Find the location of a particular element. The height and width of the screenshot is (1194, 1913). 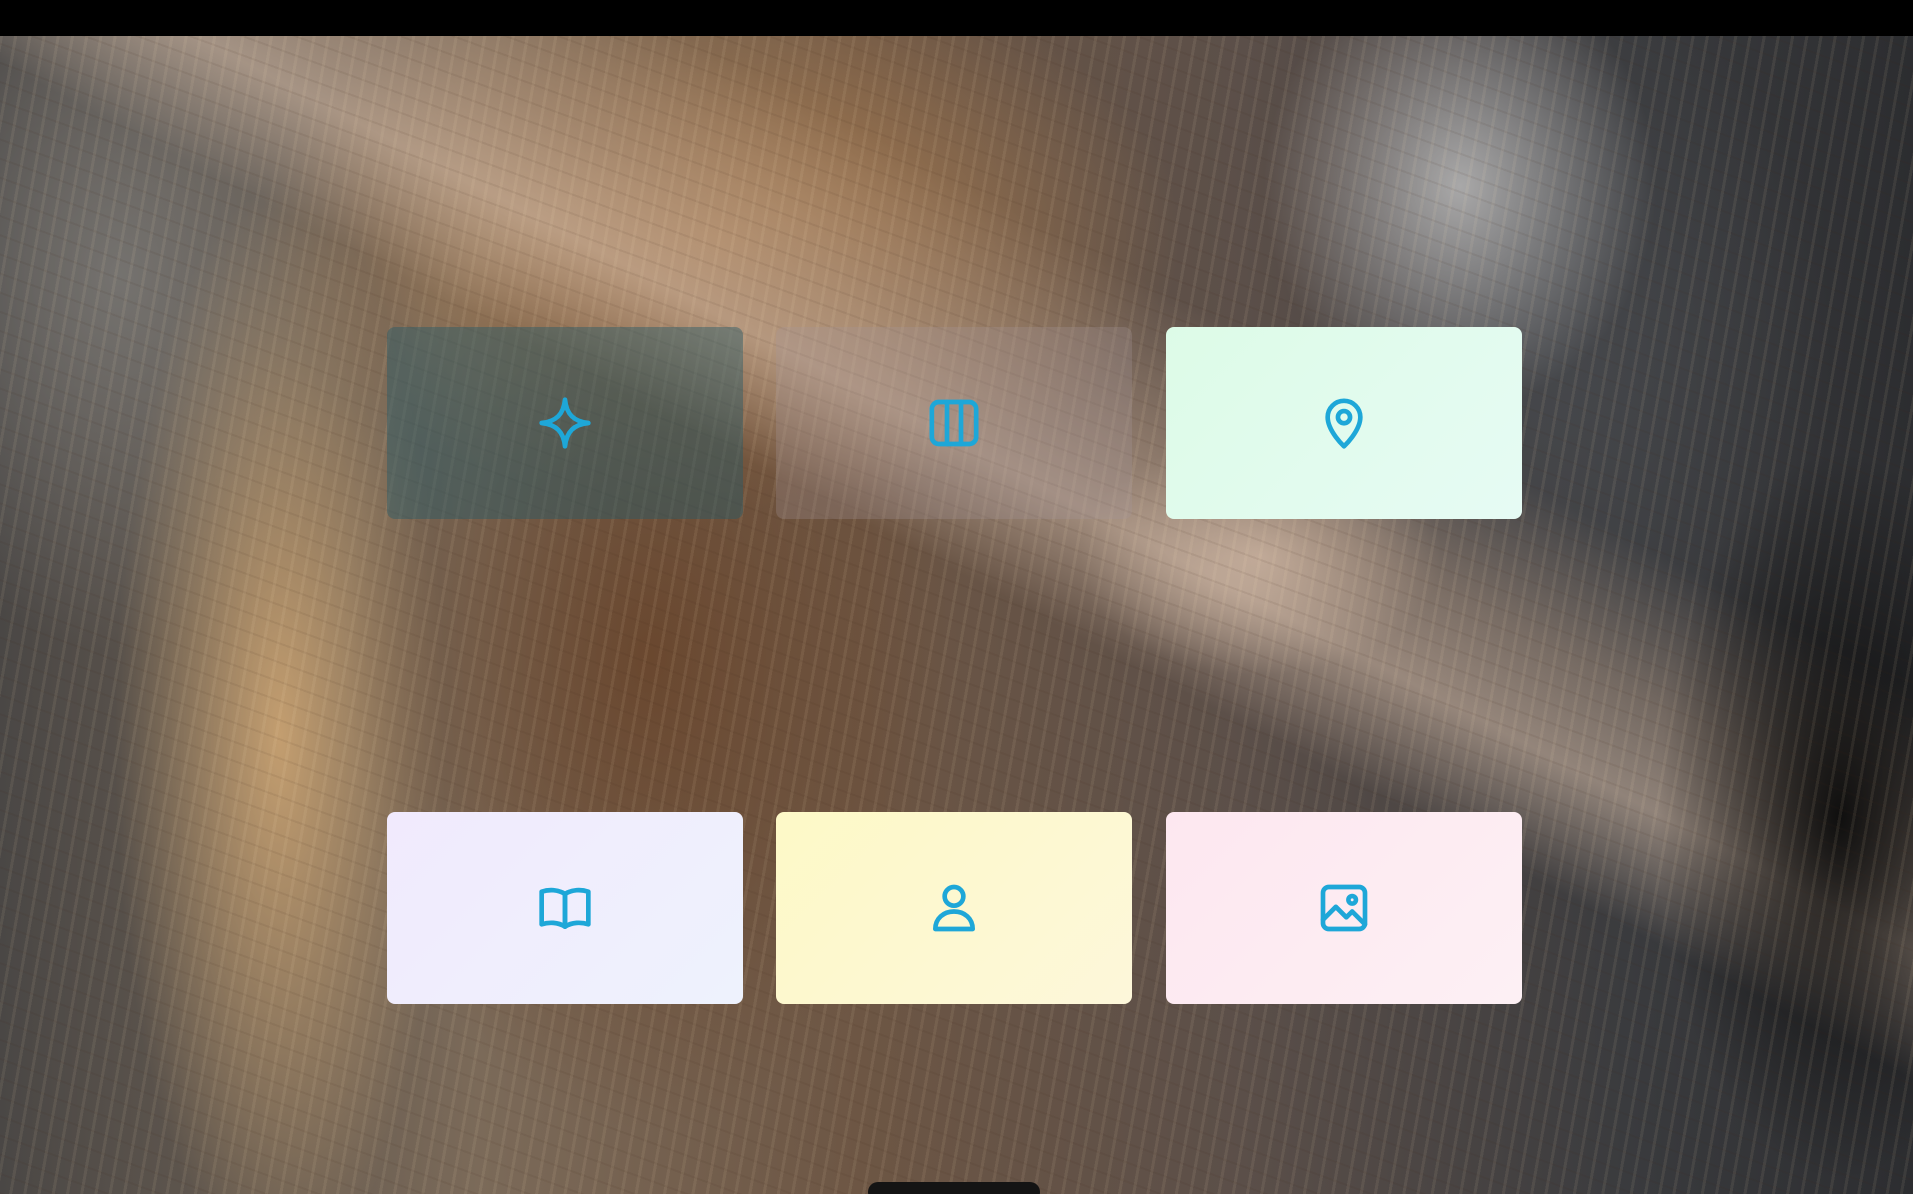

tile-book is located at coordinates (565, 908).